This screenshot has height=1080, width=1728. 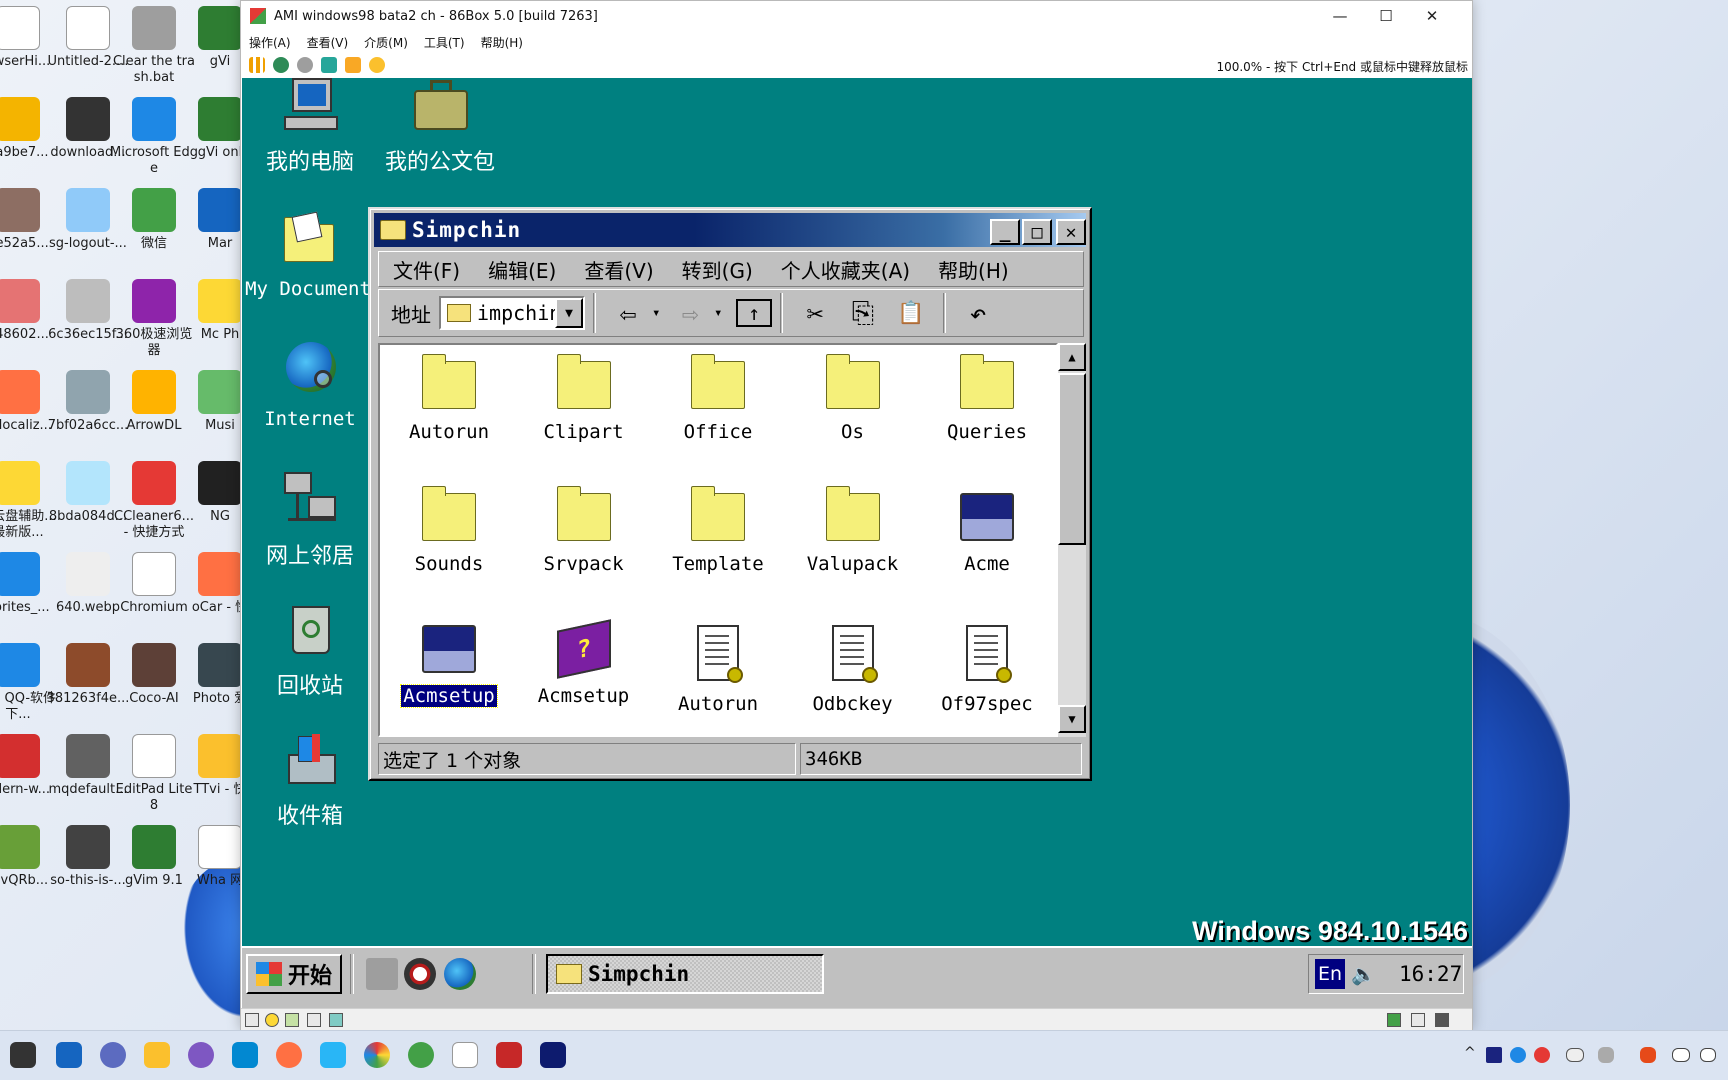 I want to click on cut-button: ✂, so click(x=815, y=313).